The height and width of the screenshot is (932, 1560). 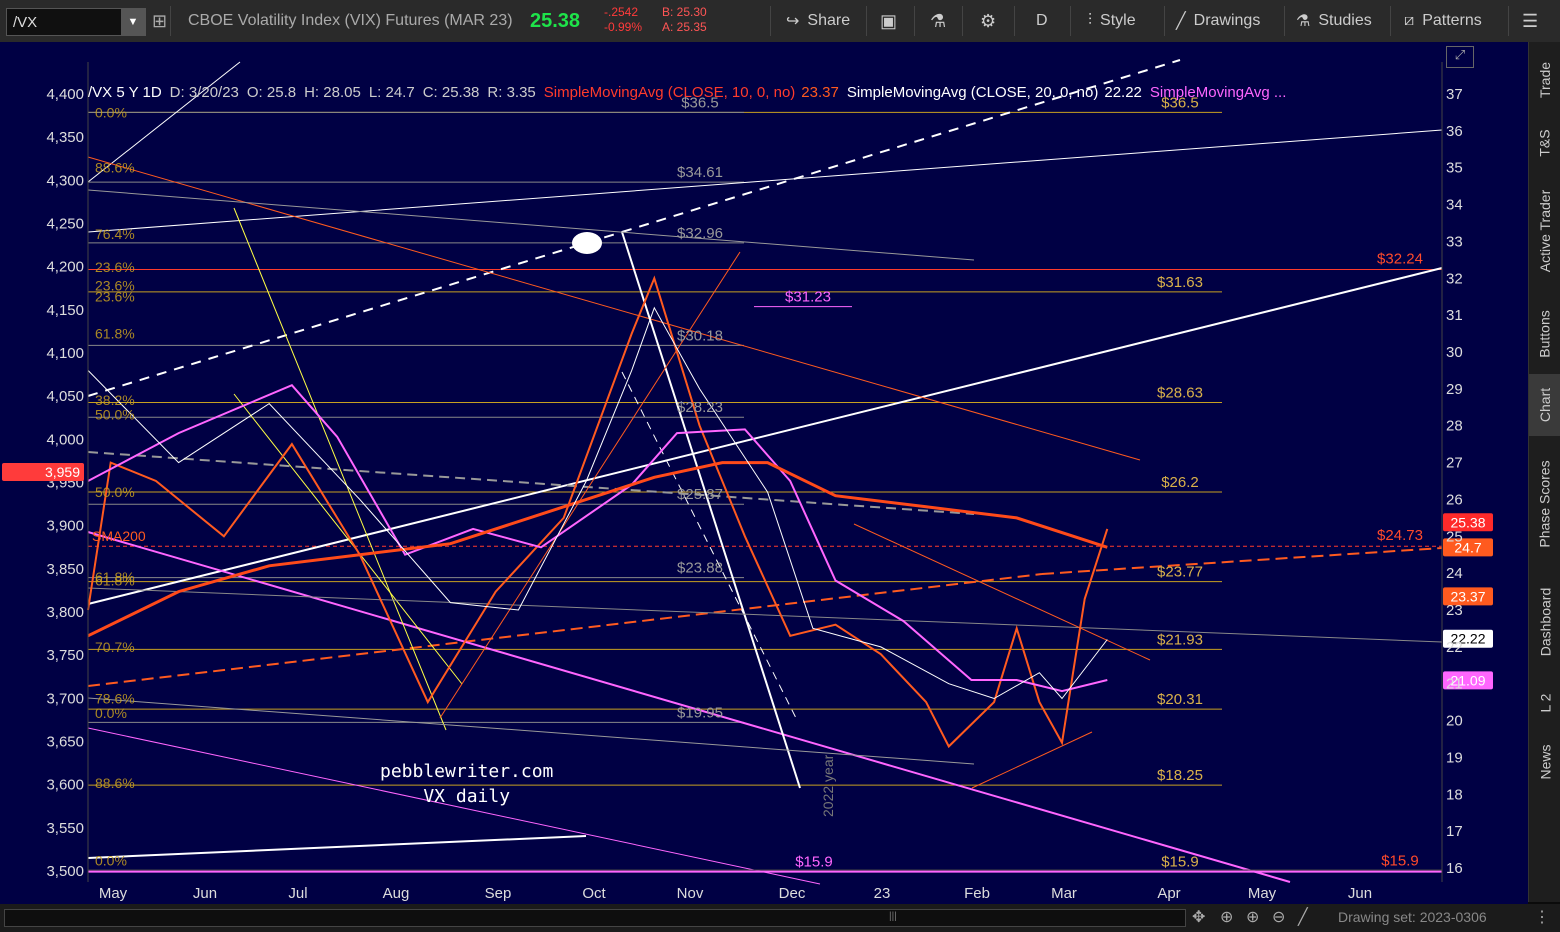 I want to click on tab-trade: Trade, so click(x=1544, y=80).